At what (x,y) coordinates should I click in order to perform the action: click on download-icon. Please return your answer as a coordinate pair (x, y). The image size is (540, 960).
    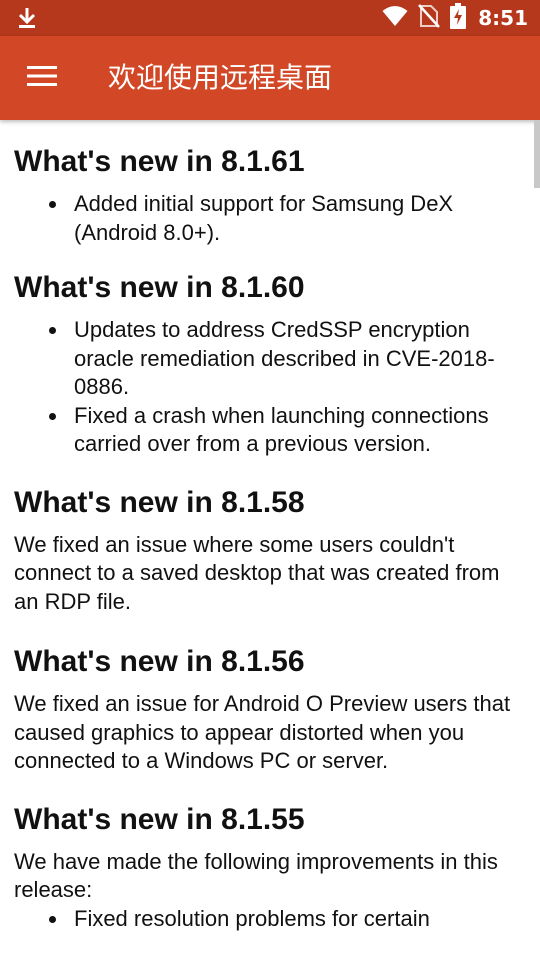
    Looking at the image, I should click on (27, 18).